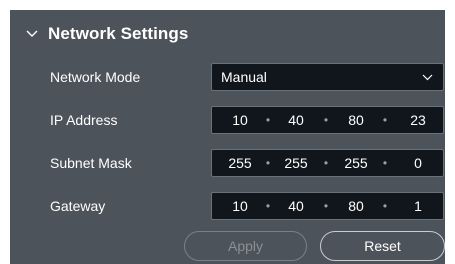 The height and width of the screenshot is (264, 455). Describe the element at coordinates (356, 206) in the screenshot. I see `gateway-octet-3: 80` at that location.